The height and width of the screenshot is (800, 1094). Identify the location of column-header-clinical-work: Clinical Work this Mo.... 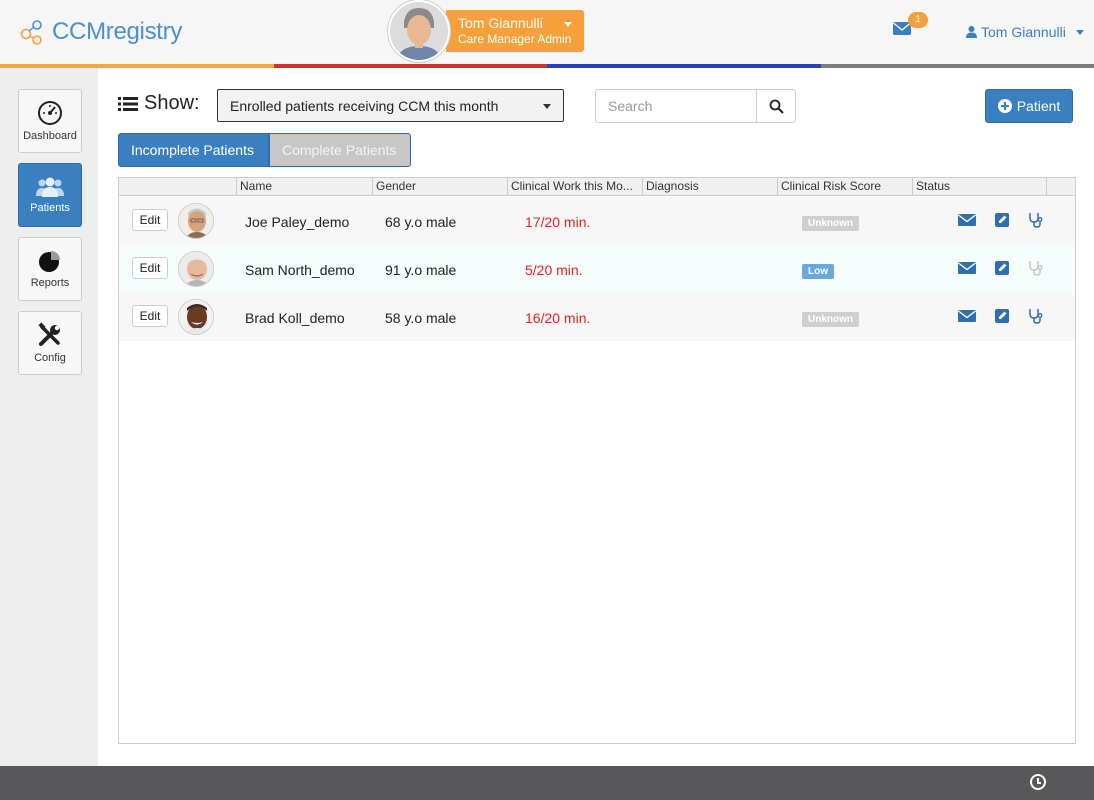
(575, 187).